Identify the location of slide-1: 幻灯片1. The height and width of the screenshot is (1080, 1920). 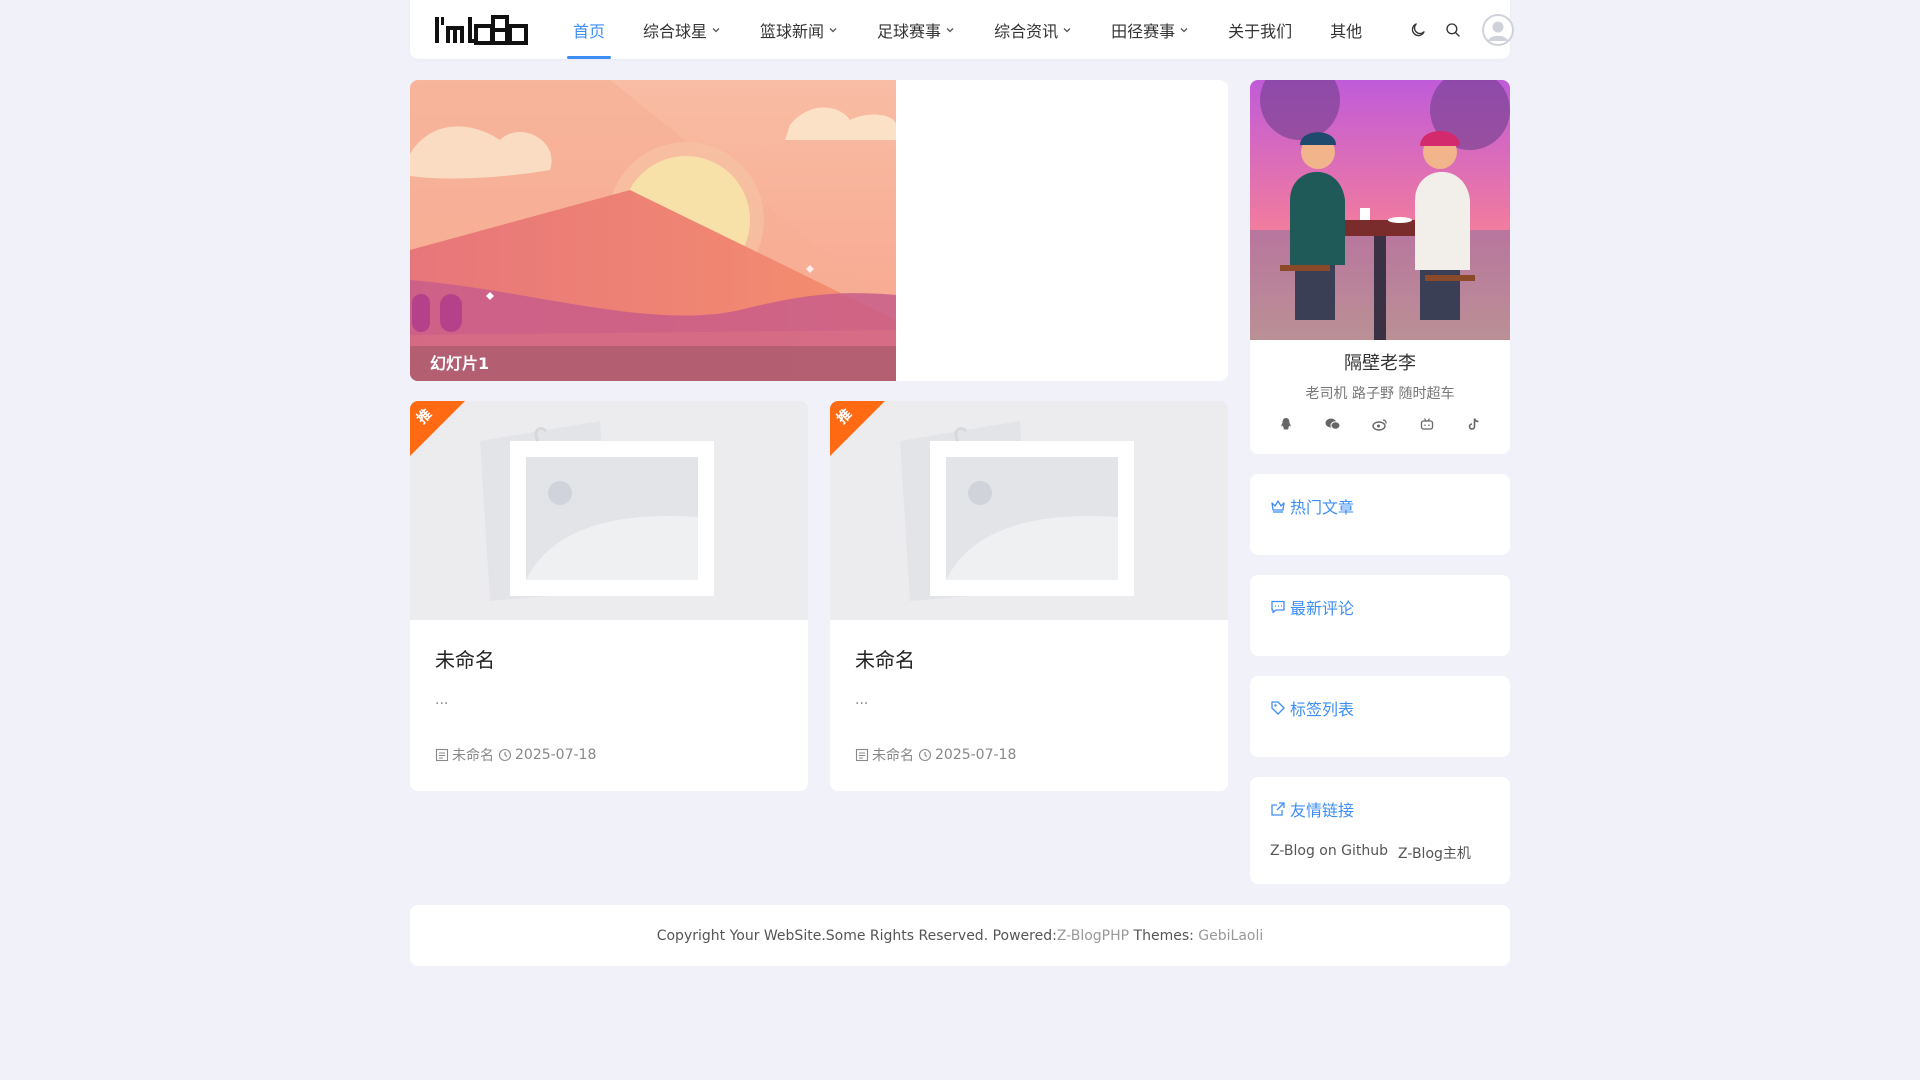
(653, 230).